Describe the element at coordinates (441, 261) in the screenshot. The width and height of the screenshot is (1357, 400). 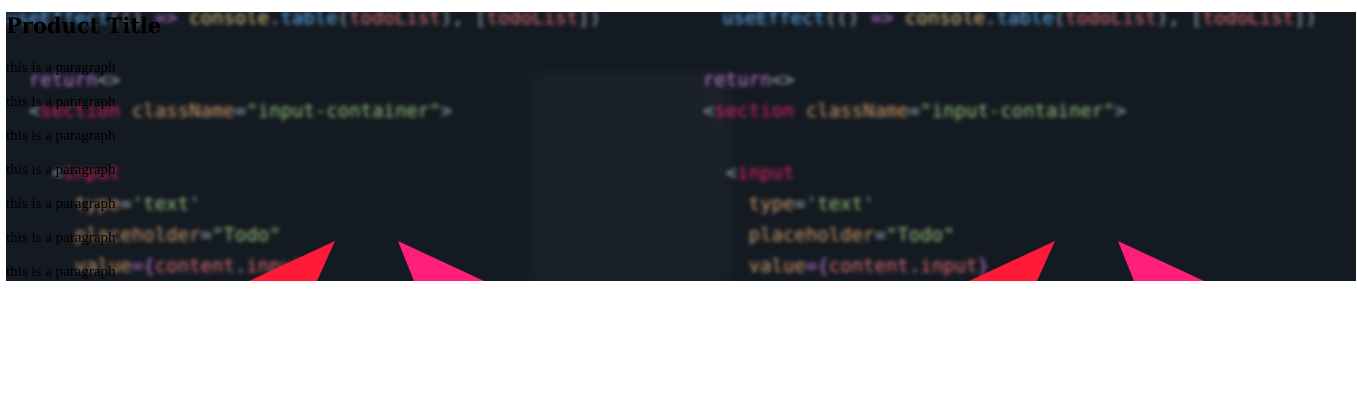
I see `pink-arrow-left` at that location.